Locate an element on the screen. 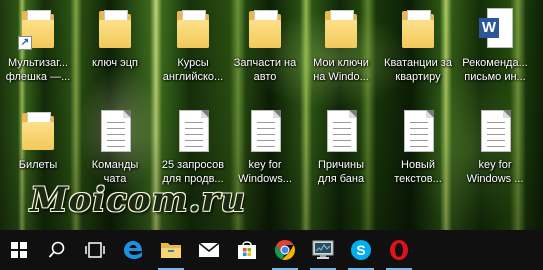 The image size is (543, 270). opera-icon is located at coordinates (399, 250).